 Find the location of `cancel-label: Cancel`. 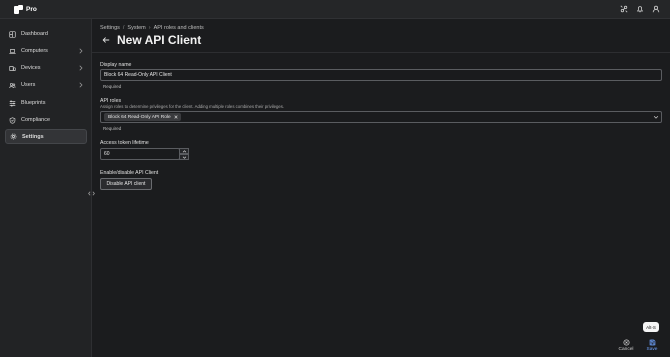

cancel-label: Cancel is located at coordinates (626, 349).